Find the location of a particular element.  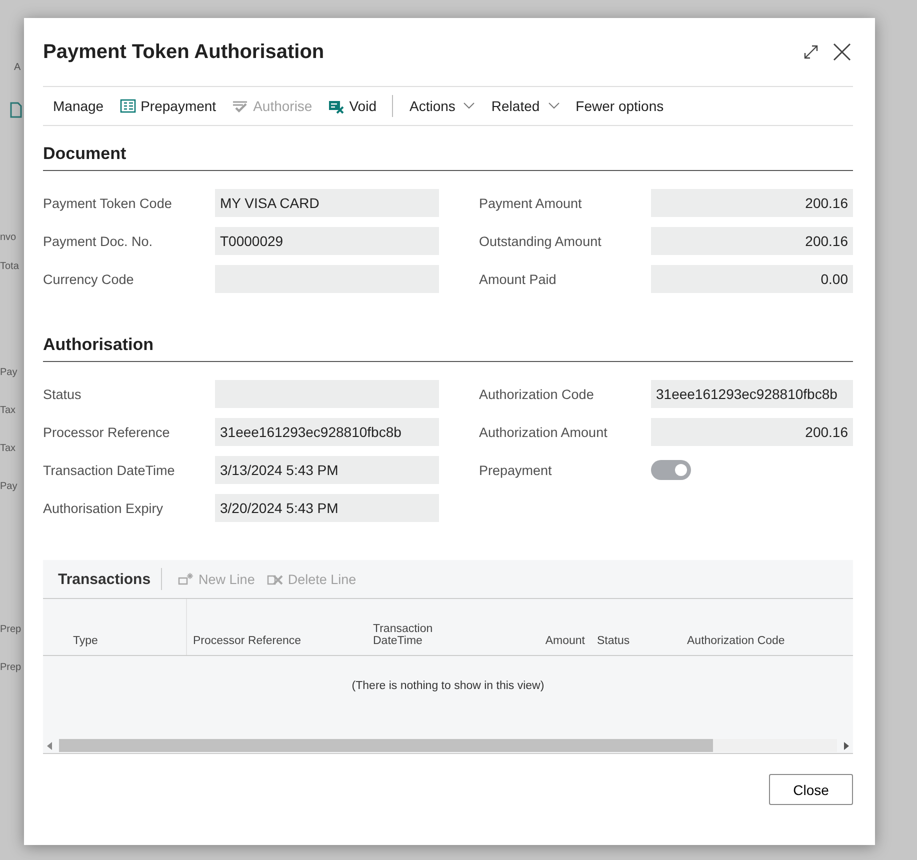

document-icon is located at coordinates (16, 110).